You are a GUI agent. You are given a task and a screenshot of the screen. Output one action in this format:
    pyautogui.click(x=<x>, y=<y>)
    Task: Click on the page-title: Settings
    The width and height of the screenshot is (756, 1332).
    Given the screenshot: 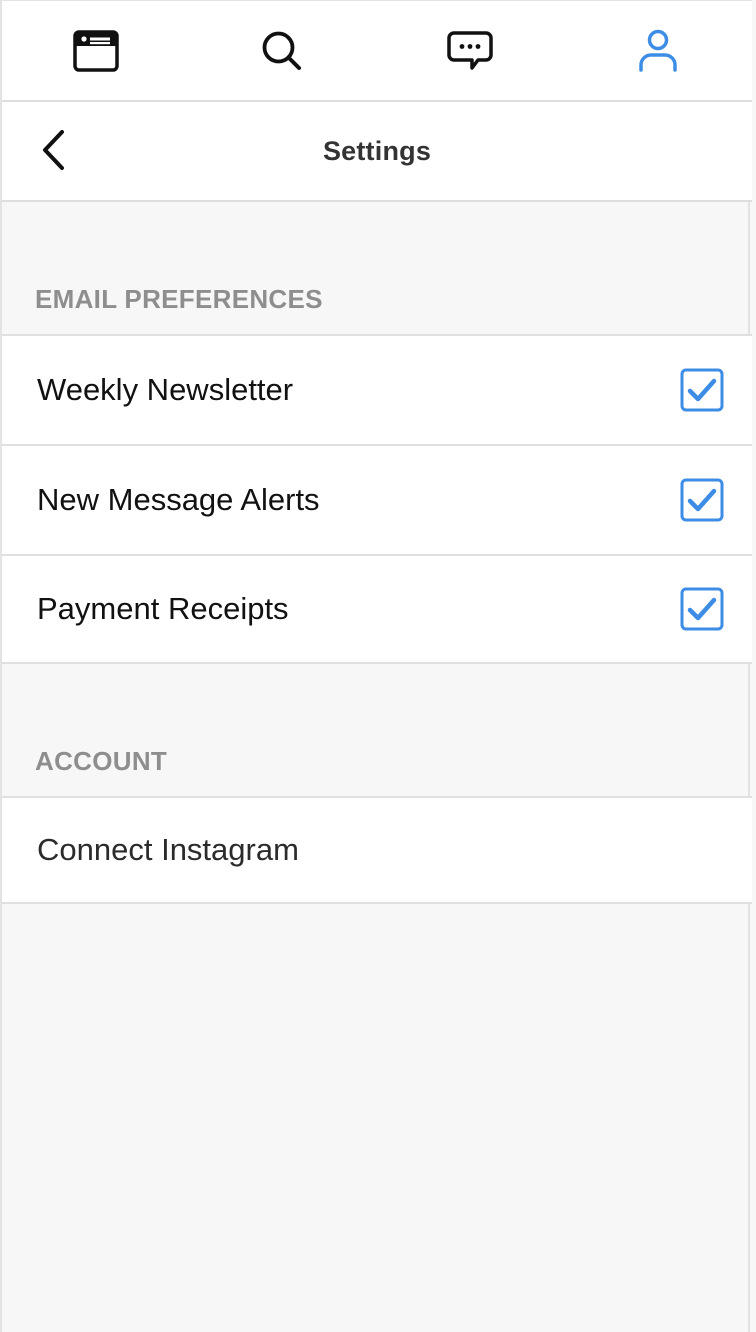 What is the action you would take?
    pyautogui.click(x=377, y=151)
    